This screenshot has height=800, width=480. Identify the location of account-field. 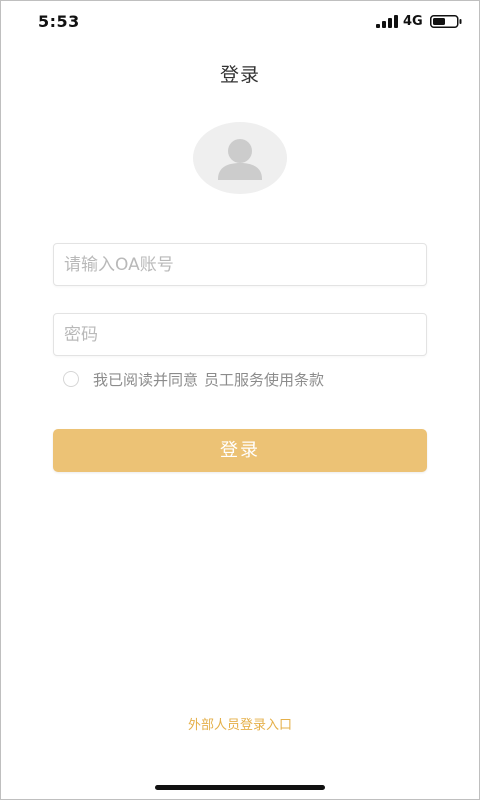
(240, 264).